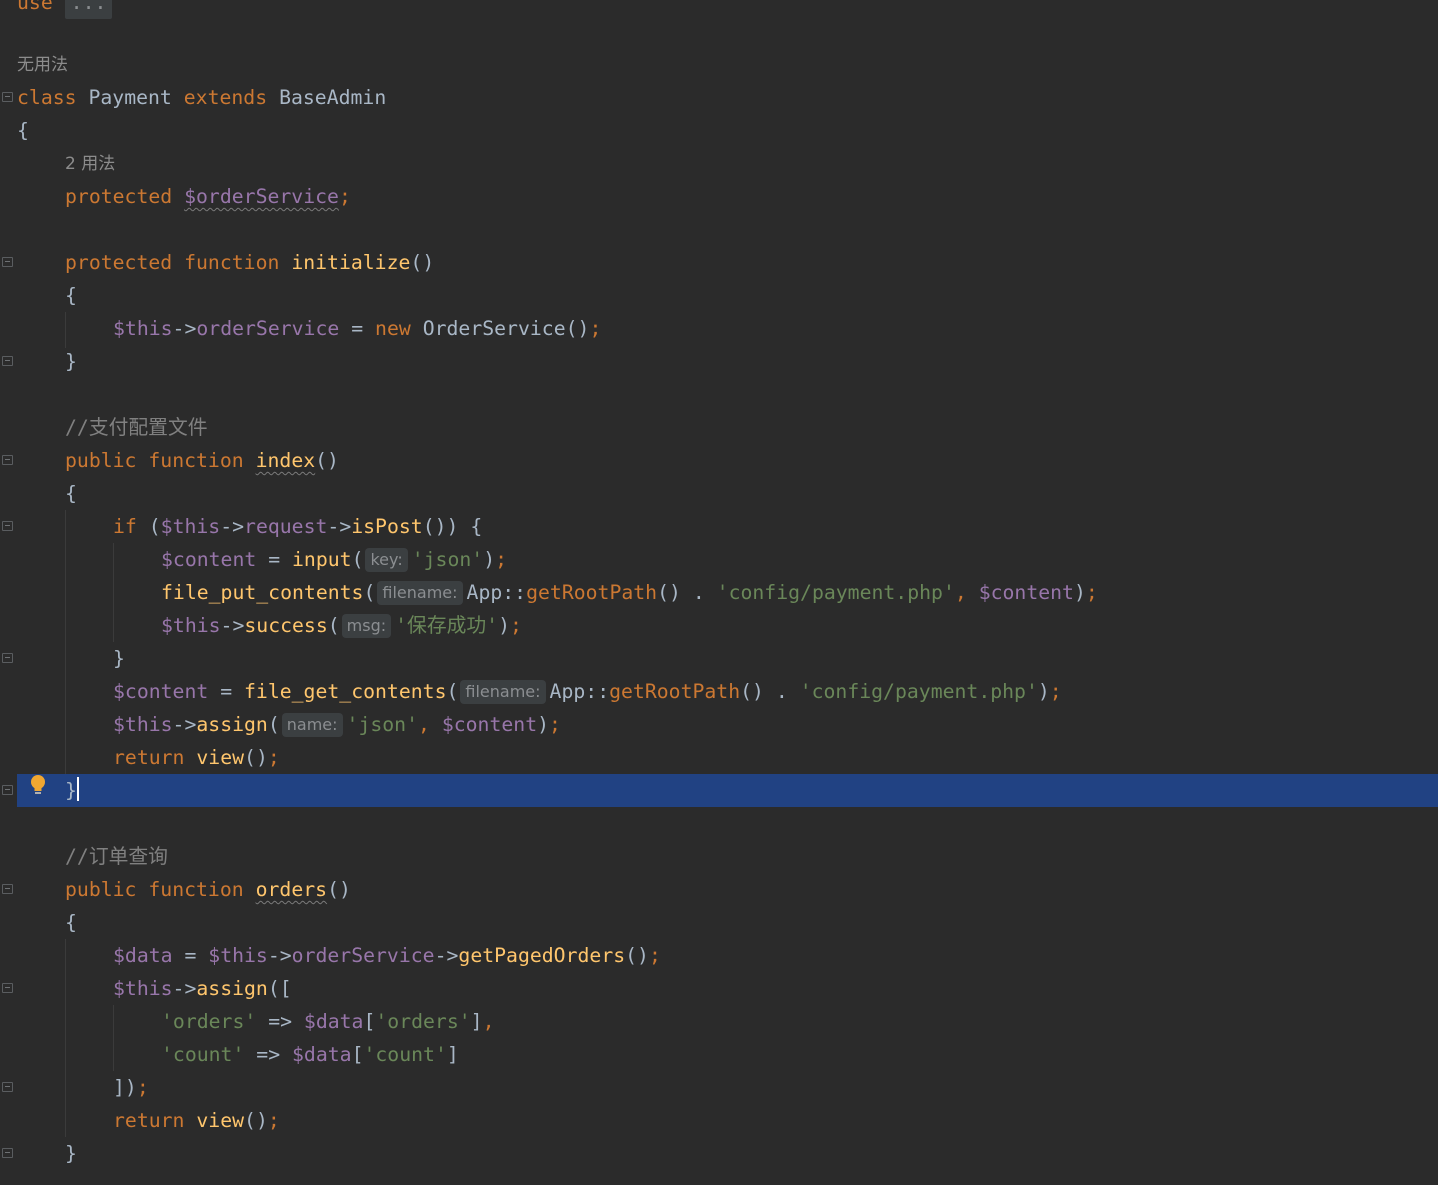 The height and width of the screenshot is (1185, 1438). I want to click on usage-count: 2 用法, so click(90, 164).